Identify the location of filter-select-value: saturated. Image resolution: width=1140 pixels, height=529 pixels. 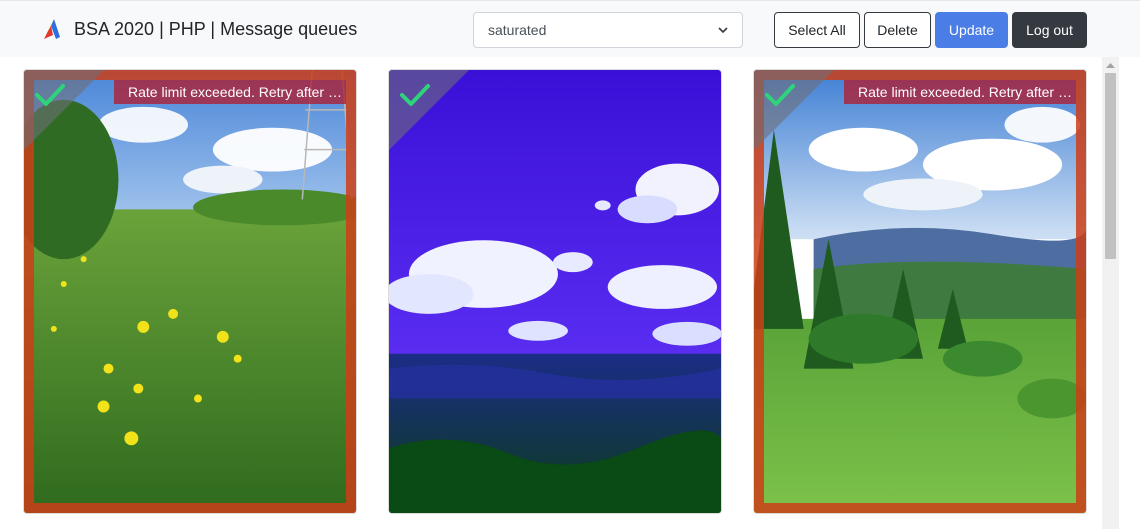
(517, 30).